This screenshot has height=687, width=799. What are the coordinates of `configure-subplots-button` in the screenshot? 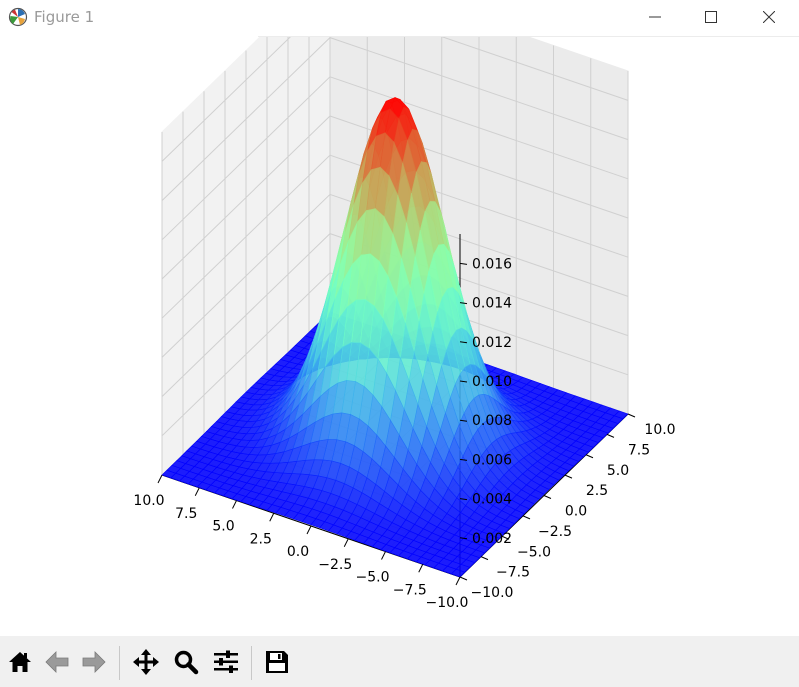 It's located at (226, 662).